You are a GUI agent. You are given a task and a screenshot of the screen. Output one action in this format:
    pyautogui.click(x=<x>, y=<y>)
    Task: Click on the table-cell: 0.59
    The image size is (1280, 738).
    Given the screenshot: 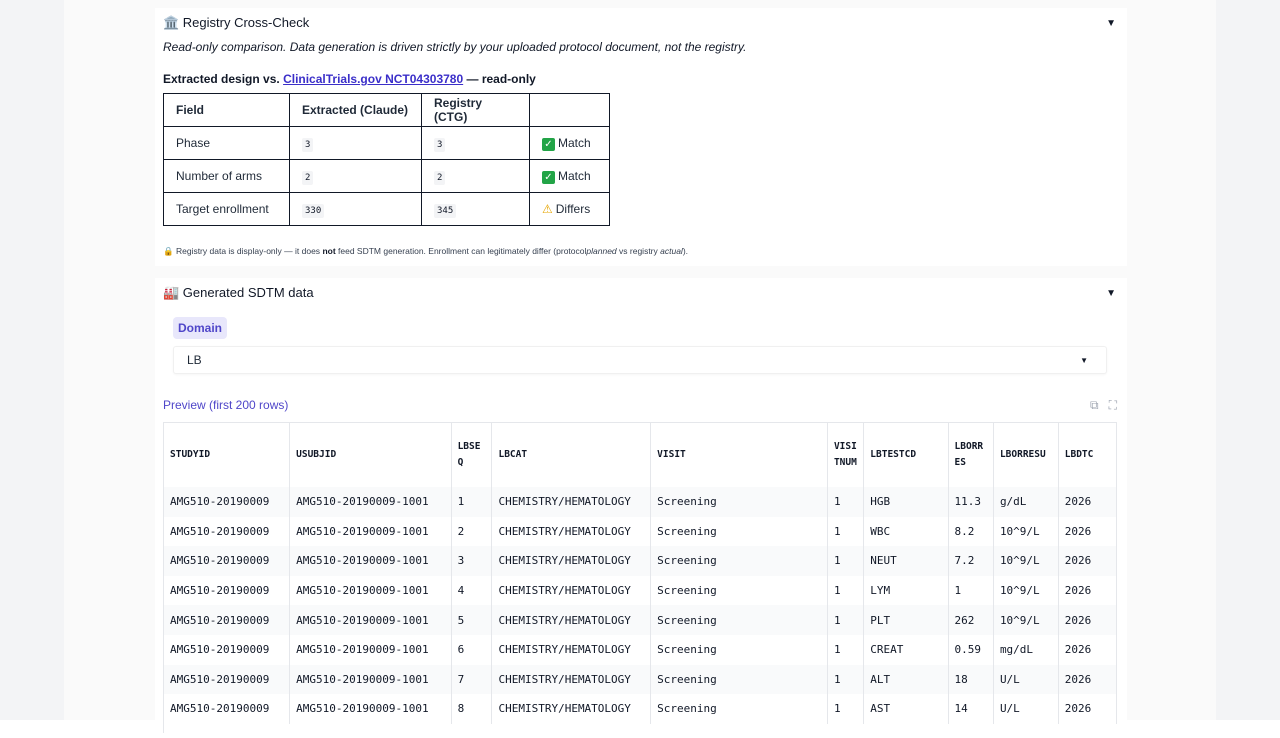 What is the action you would take?
    pyautogui.click(x=971, y=649)
    